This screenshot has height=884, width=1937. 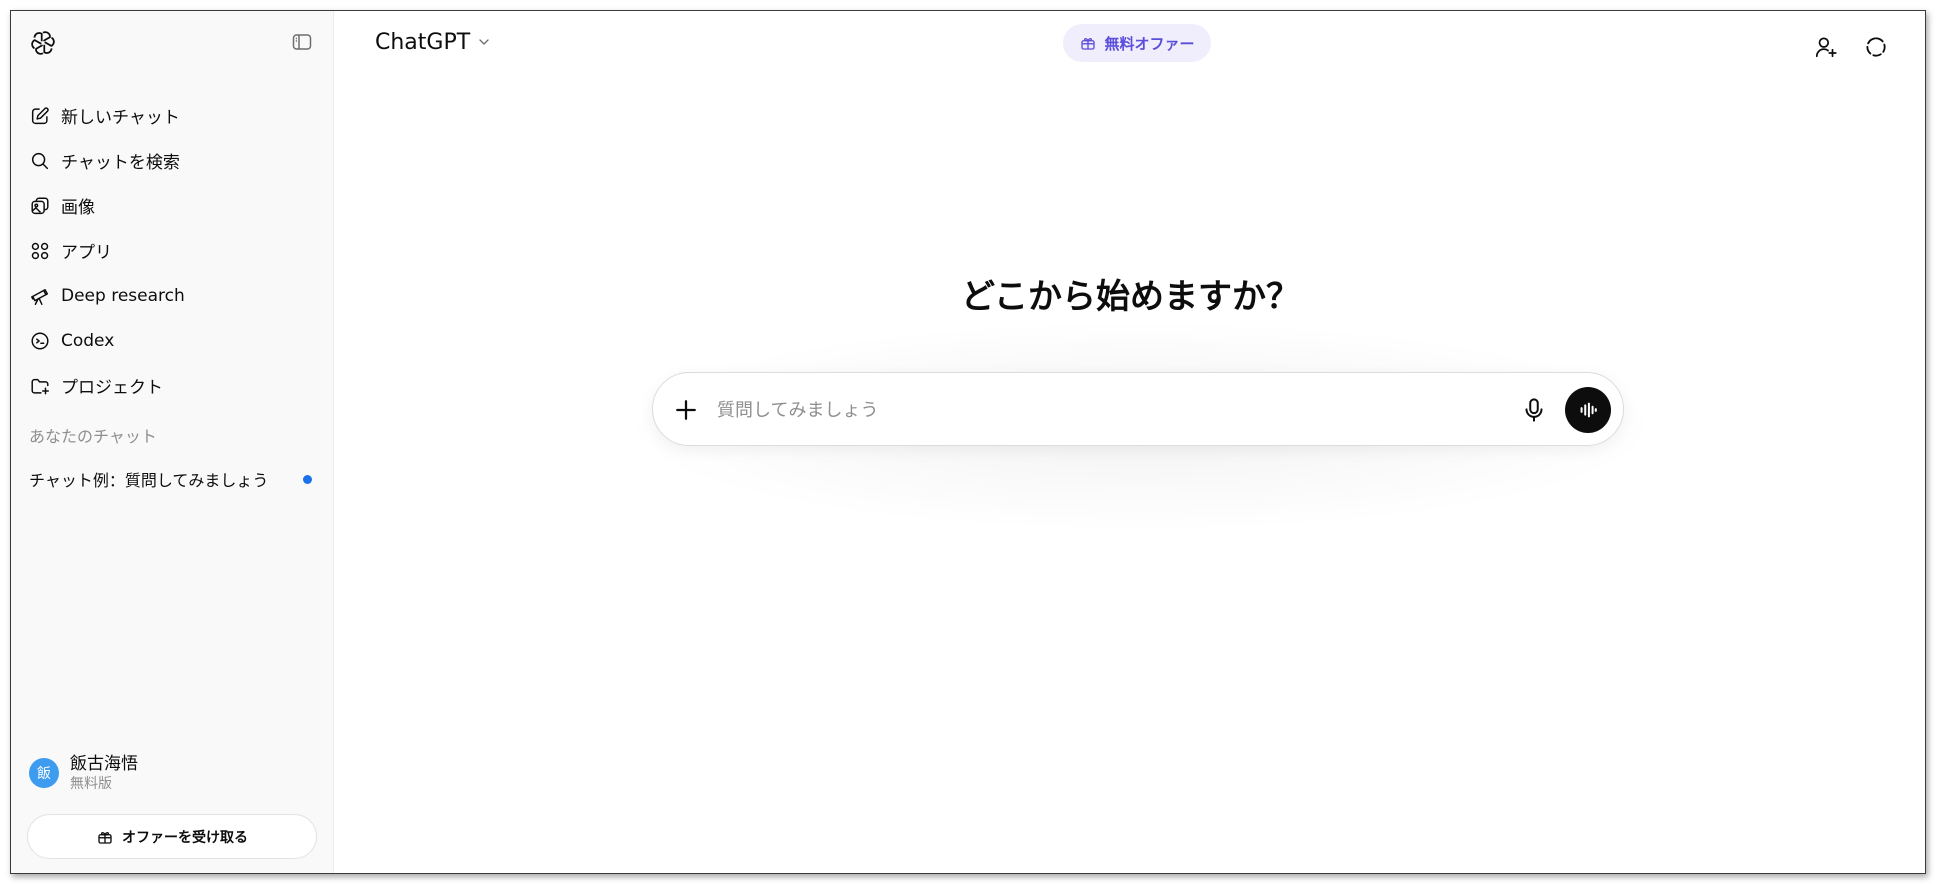 What do you see at coordinates (40, 250) in the screenshot?
I see `apps-grid-icon` at bounding box center [40, 250].